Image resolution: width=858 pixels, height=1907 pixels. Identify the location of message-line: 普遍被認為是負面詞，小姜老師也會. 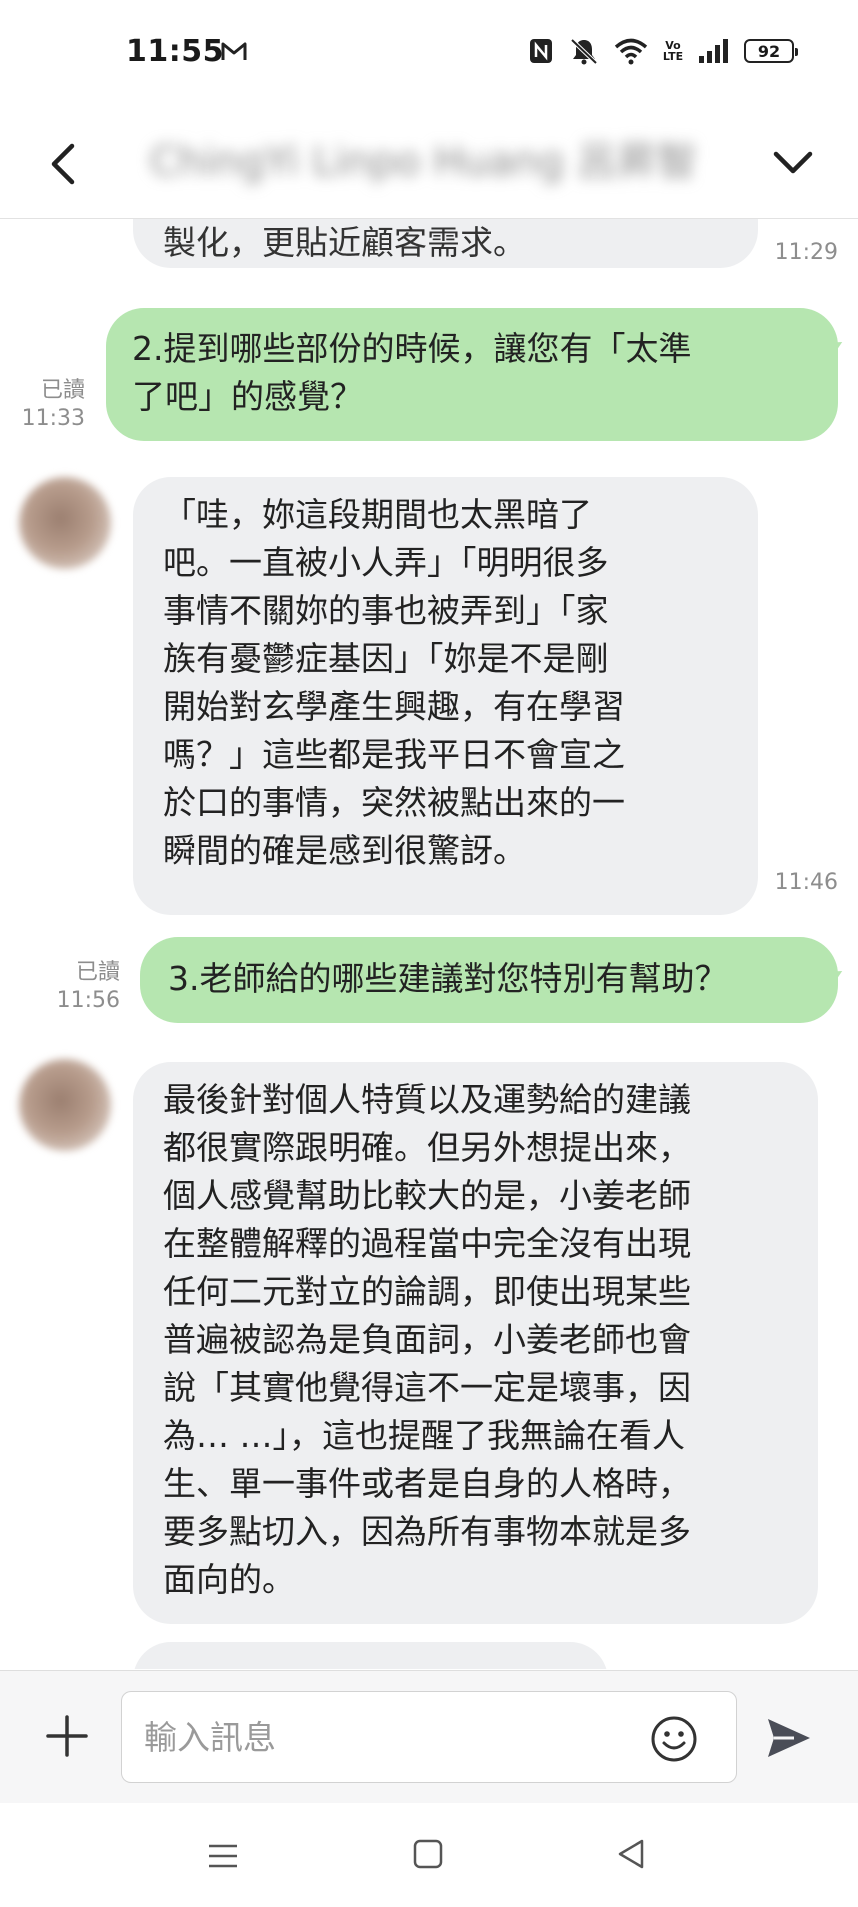
(427, 1339).